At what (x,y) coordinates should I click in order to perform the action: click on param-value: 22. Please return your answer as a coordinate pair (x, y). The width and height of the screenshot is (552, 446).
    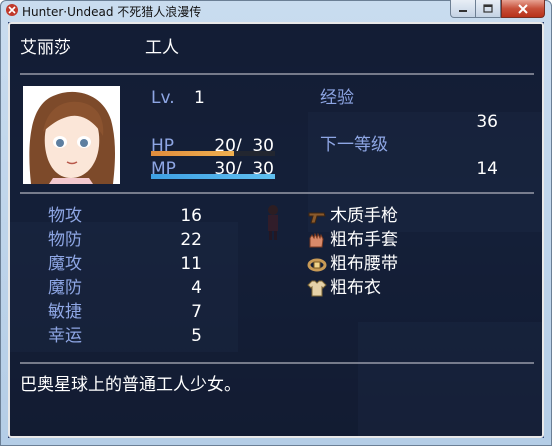
    Looking at the image, I should click on (191, 240).